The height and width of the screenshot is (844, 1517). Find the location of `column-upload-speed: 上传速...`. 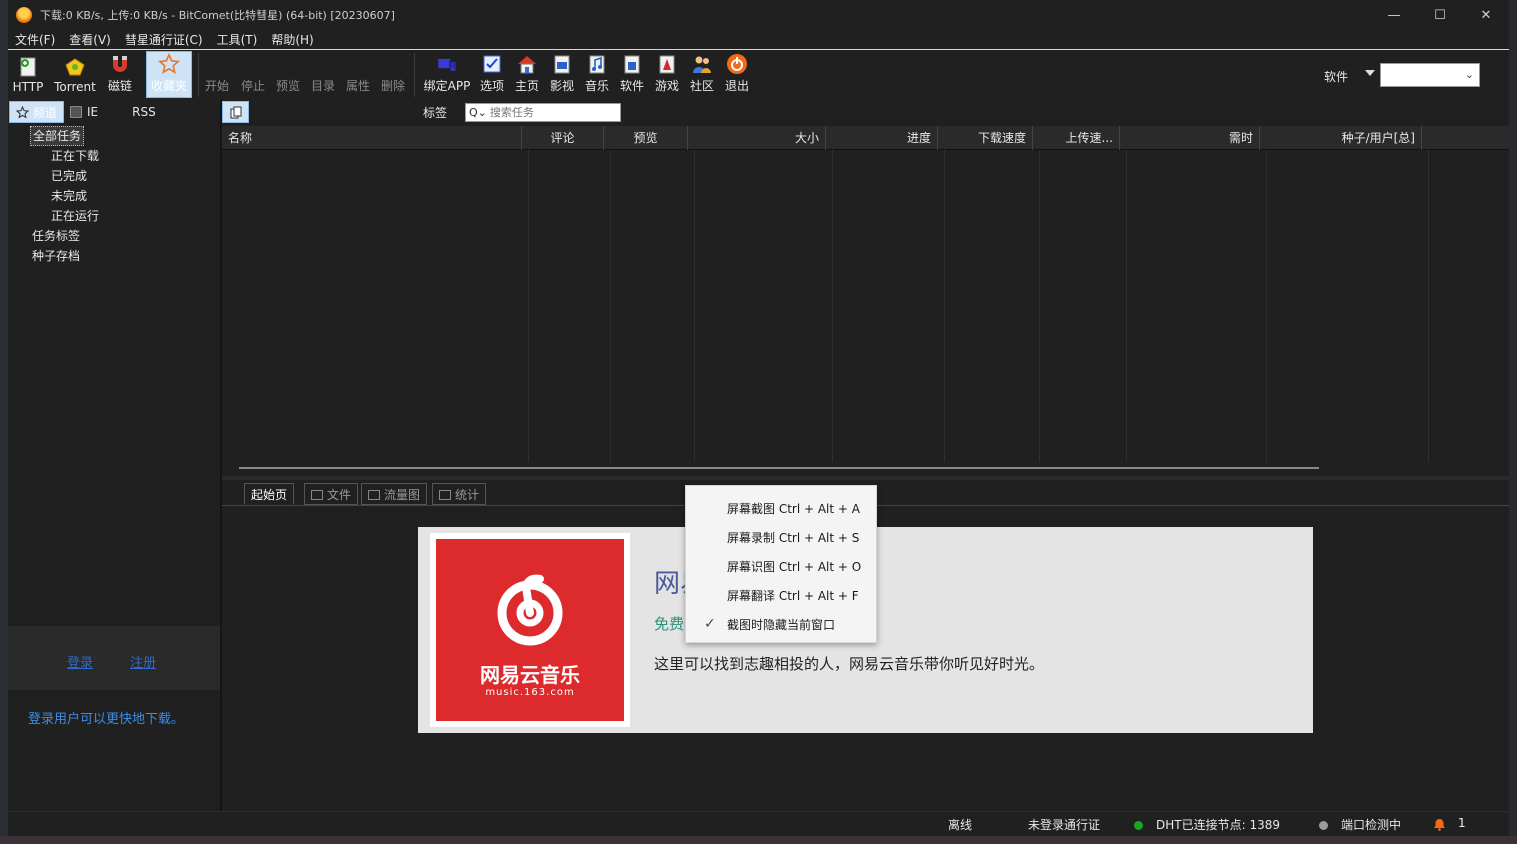

column-upload-speed: 上传速... is located at coordinates (1076, 138).